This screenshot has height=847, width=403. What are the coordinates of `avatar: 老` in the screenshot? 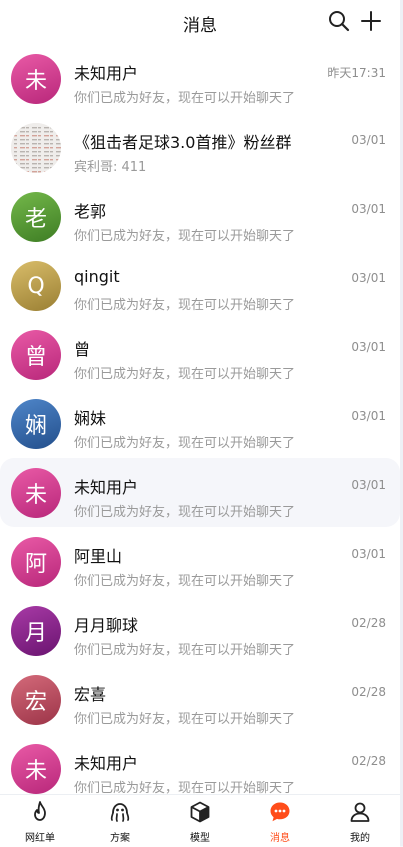 It's located at (36, 217).